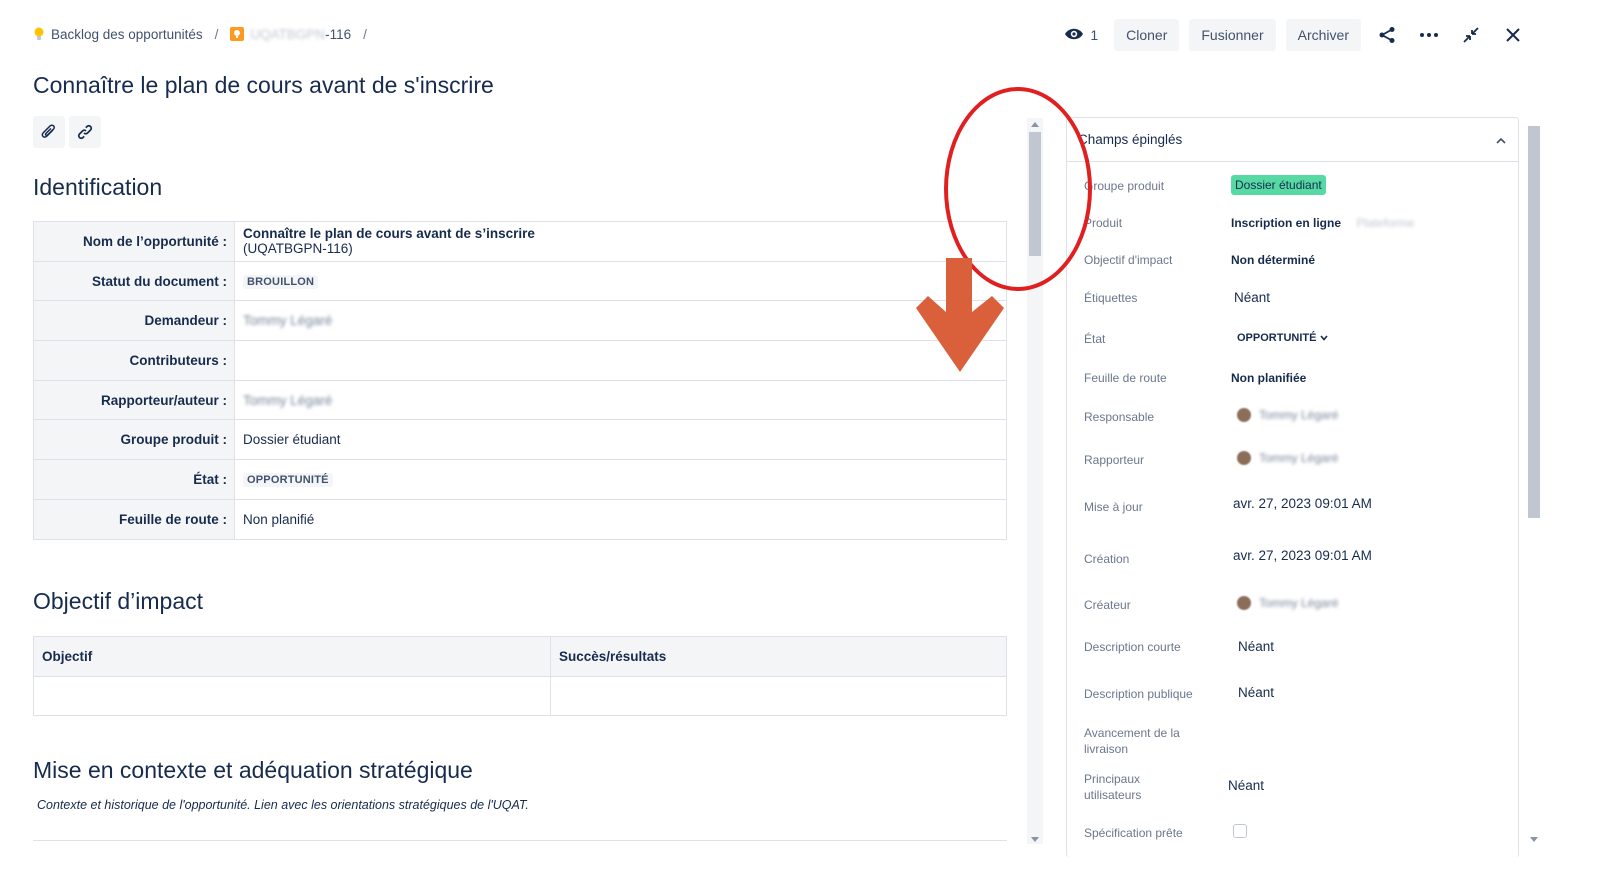 The image size is (1621, 873). I want to click on panel-header: Champs épinglés, so click(1292, 140).